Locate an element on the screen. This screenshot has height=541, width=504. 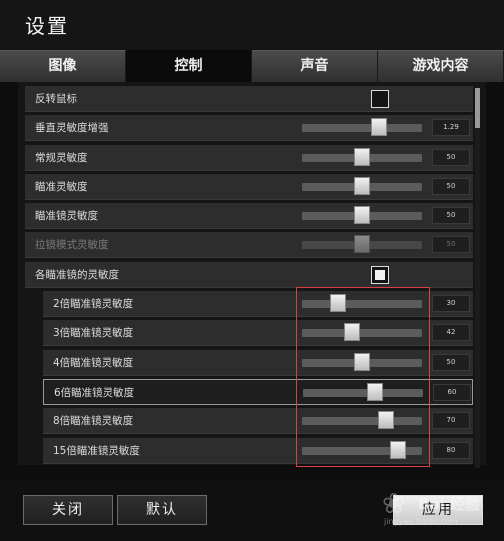
setting-row-aim-sensitivity: 瞄准灵敏度 50 is located at coordinates (249, 186).